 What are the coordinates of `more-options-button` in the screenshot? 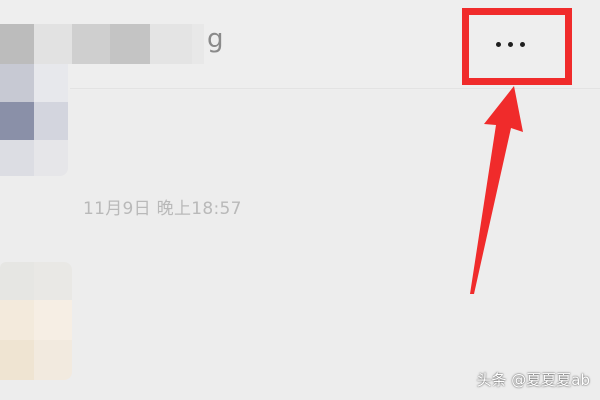 It's located at (510, 41).